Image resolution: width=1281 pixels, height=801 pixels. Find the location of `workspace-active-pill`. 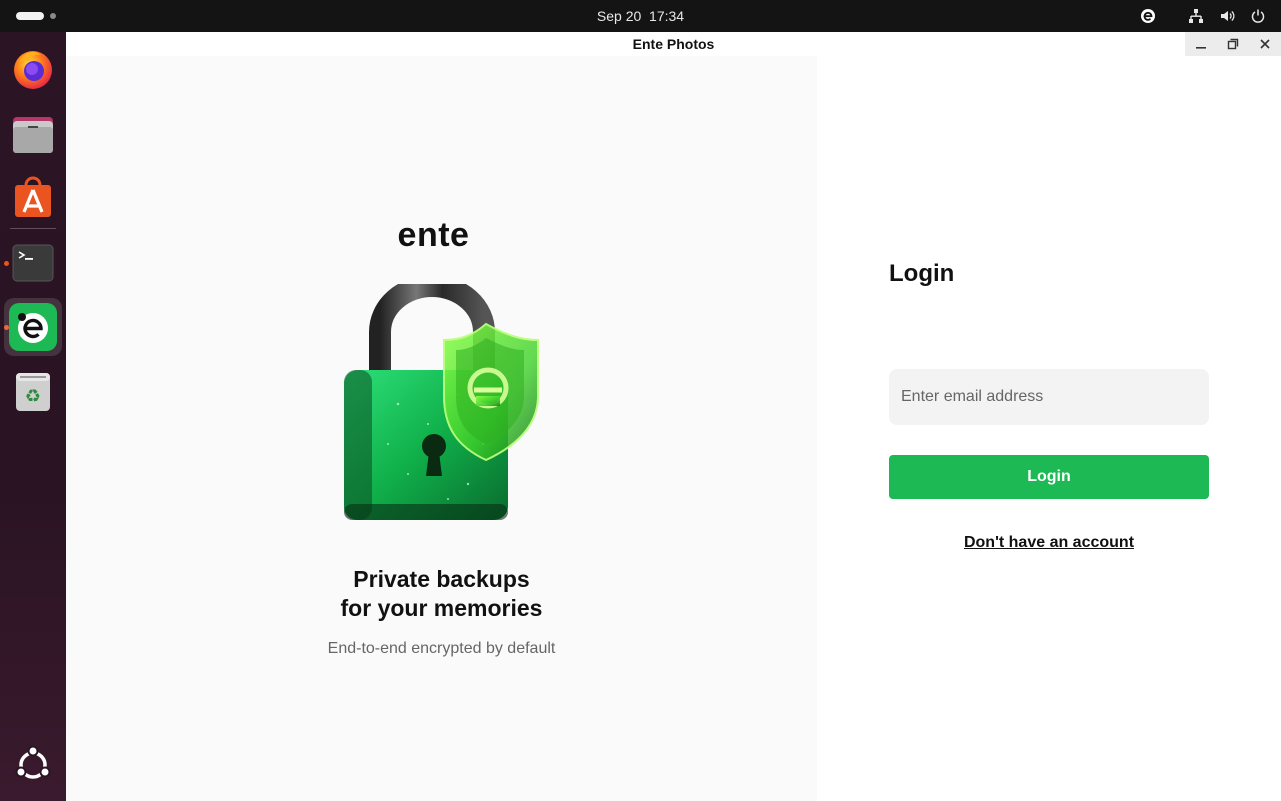

workspace-active-pill is located at coordinates (30, 16).